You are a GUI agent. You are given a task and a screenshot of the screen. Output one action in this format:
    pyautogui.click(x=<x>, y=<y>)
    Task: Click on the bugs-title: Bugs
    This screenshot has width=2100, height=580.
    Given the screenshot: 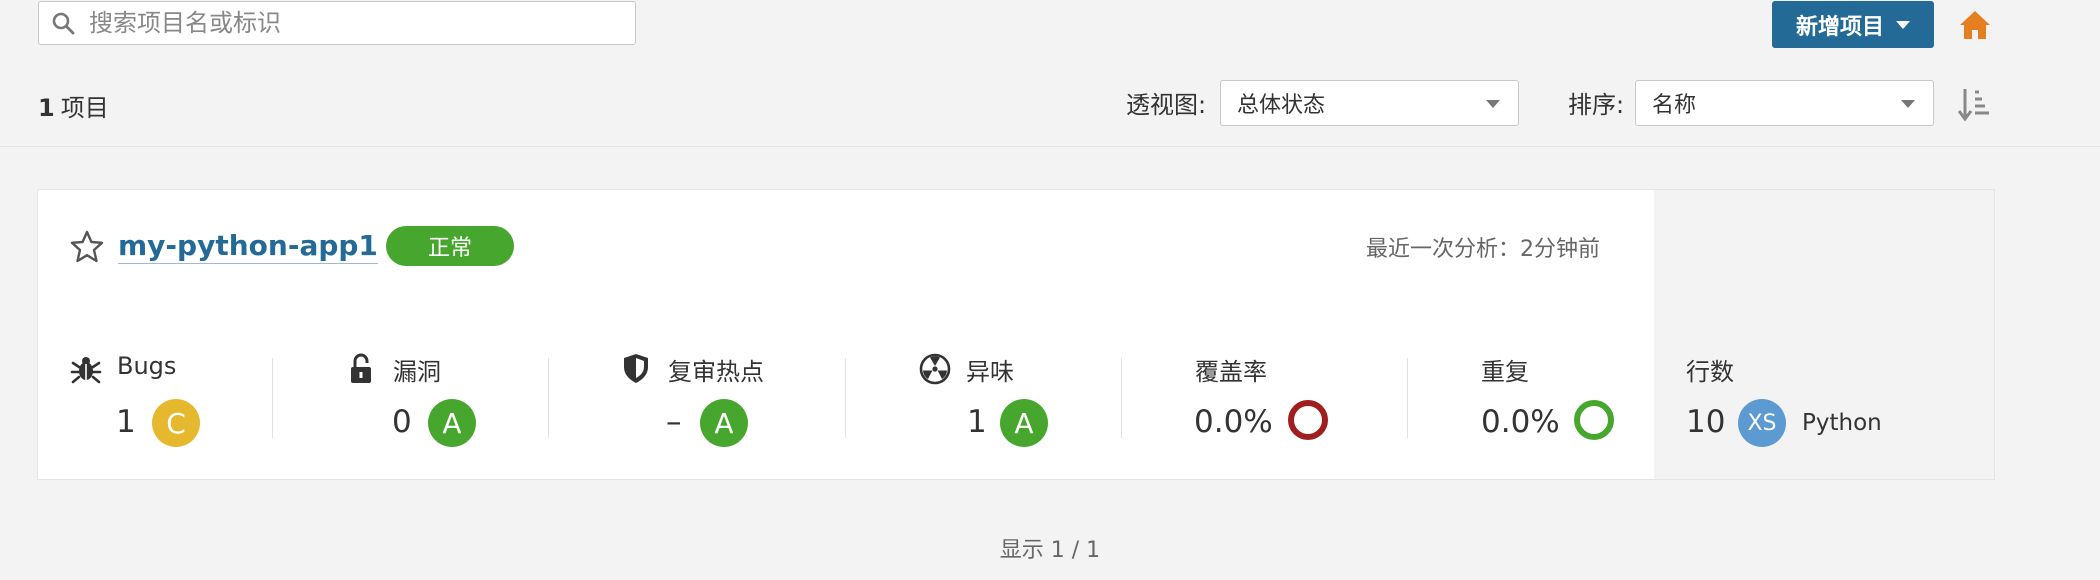 What is the action you would take?
    pyautogui.click(x=147, y=366)
    